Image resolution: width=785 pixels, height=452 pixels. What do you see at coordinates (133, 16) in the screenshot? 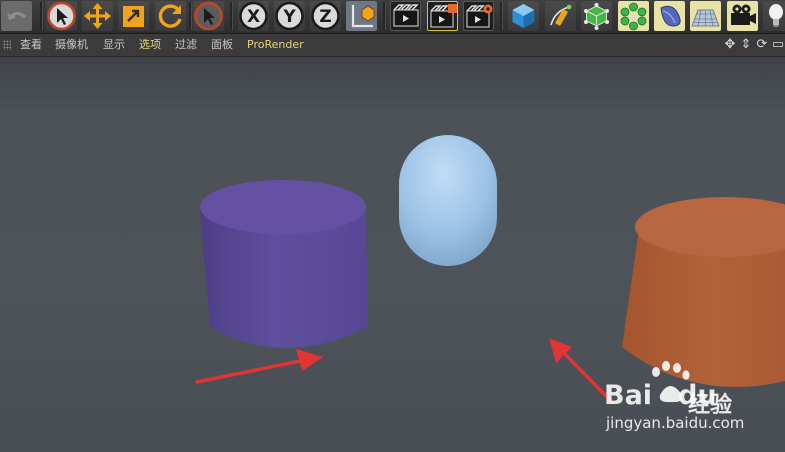
I see `scale-icon` at bounding box center [133, 16].